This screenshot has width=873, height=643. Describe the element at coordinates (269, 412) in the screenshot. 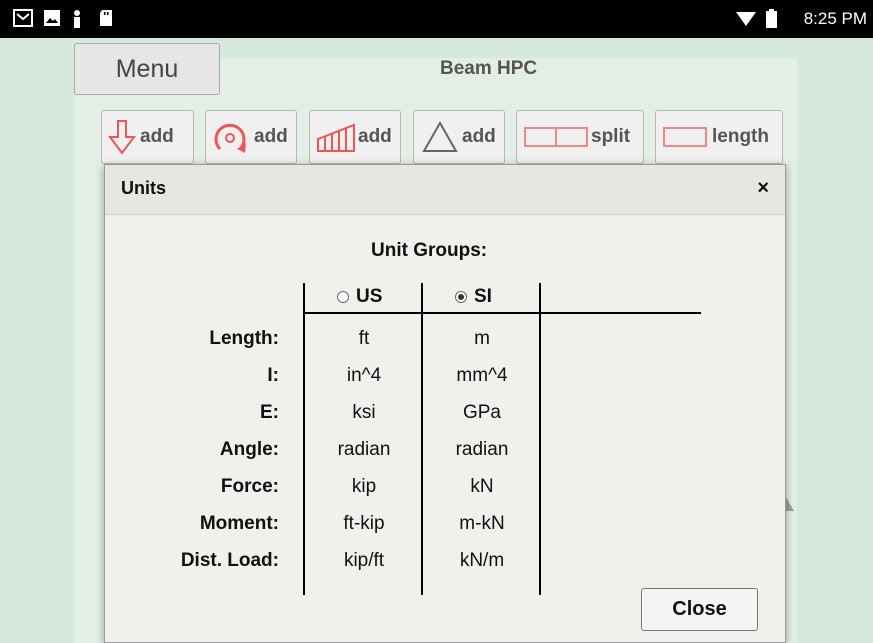

I see `row-label: E:` at that location.